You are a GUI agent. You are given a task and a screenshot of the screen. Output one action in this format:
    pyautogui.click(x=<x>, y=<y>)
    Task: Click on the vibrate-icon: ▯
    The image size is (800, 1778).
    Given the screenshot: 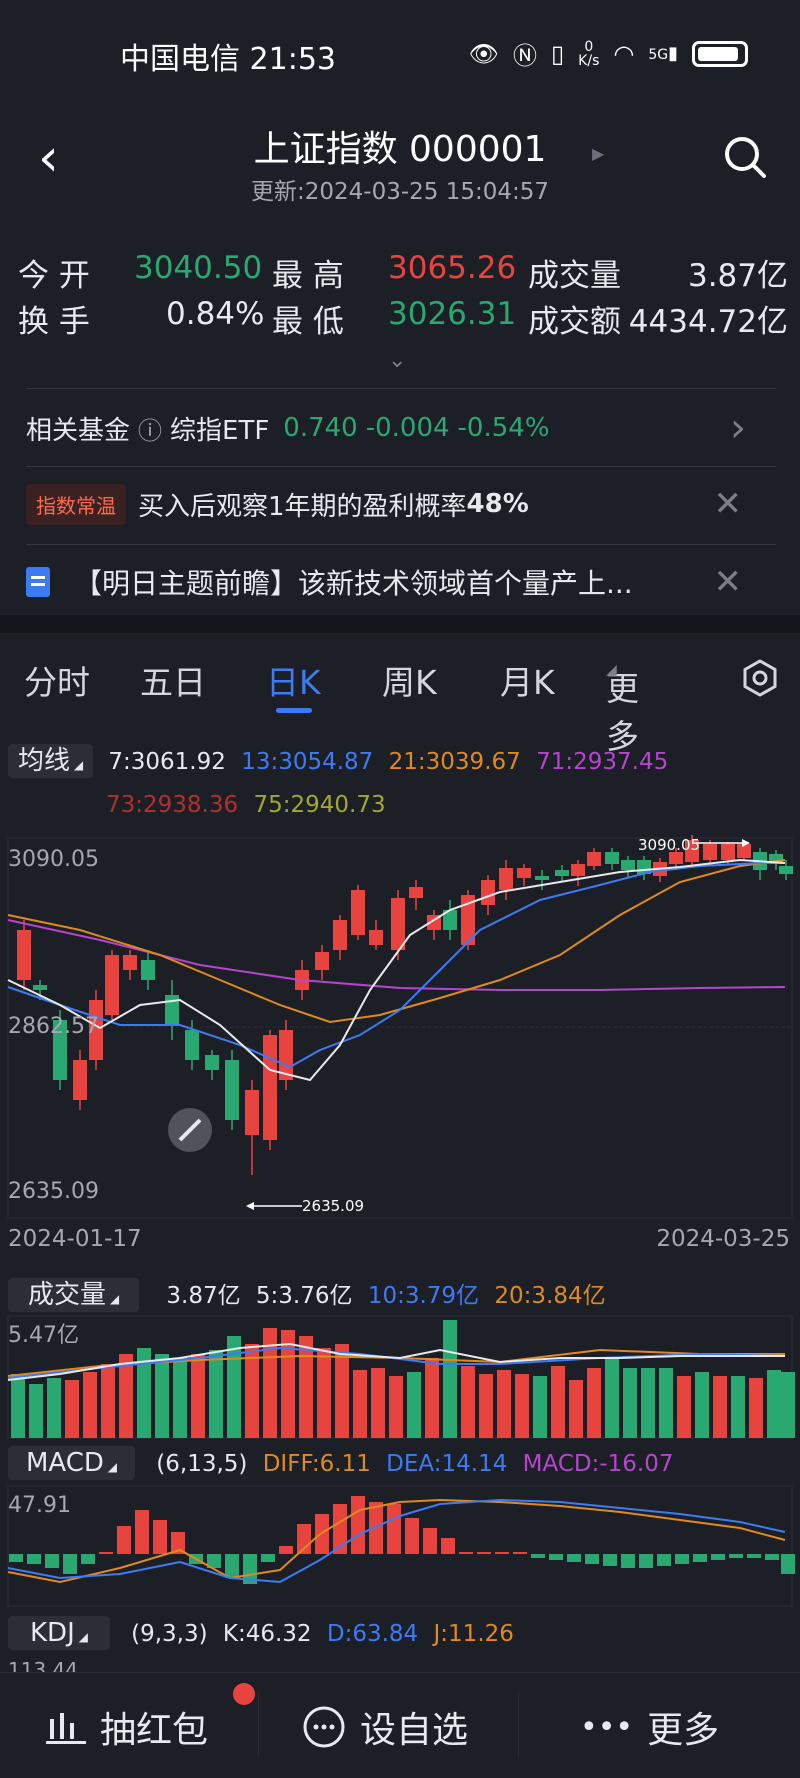 What is the action you would take?
    pyautogui.click(x=557, y=53)
    